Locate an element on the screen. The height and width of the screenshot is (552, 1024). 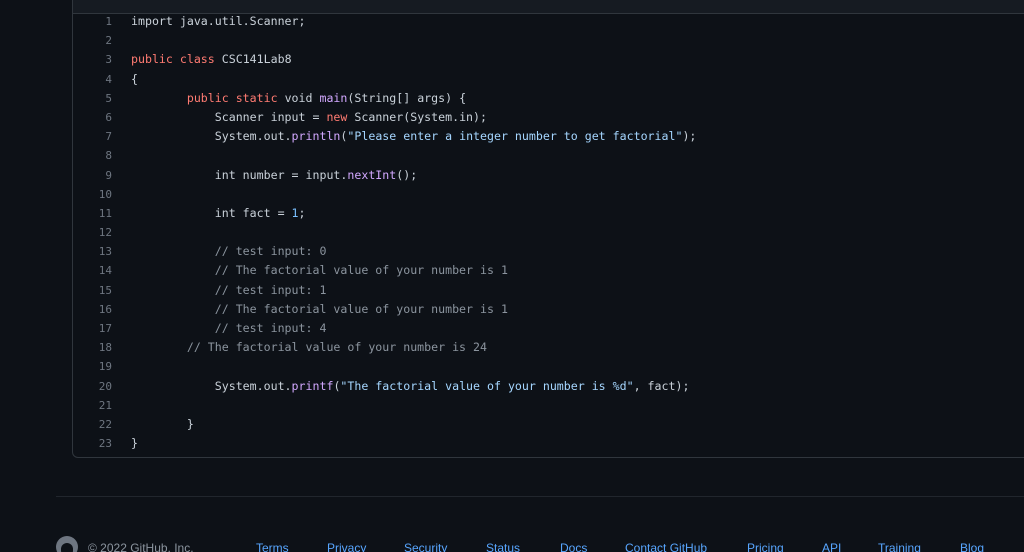
footer-link-api: API is located at coordinates (831, 546).